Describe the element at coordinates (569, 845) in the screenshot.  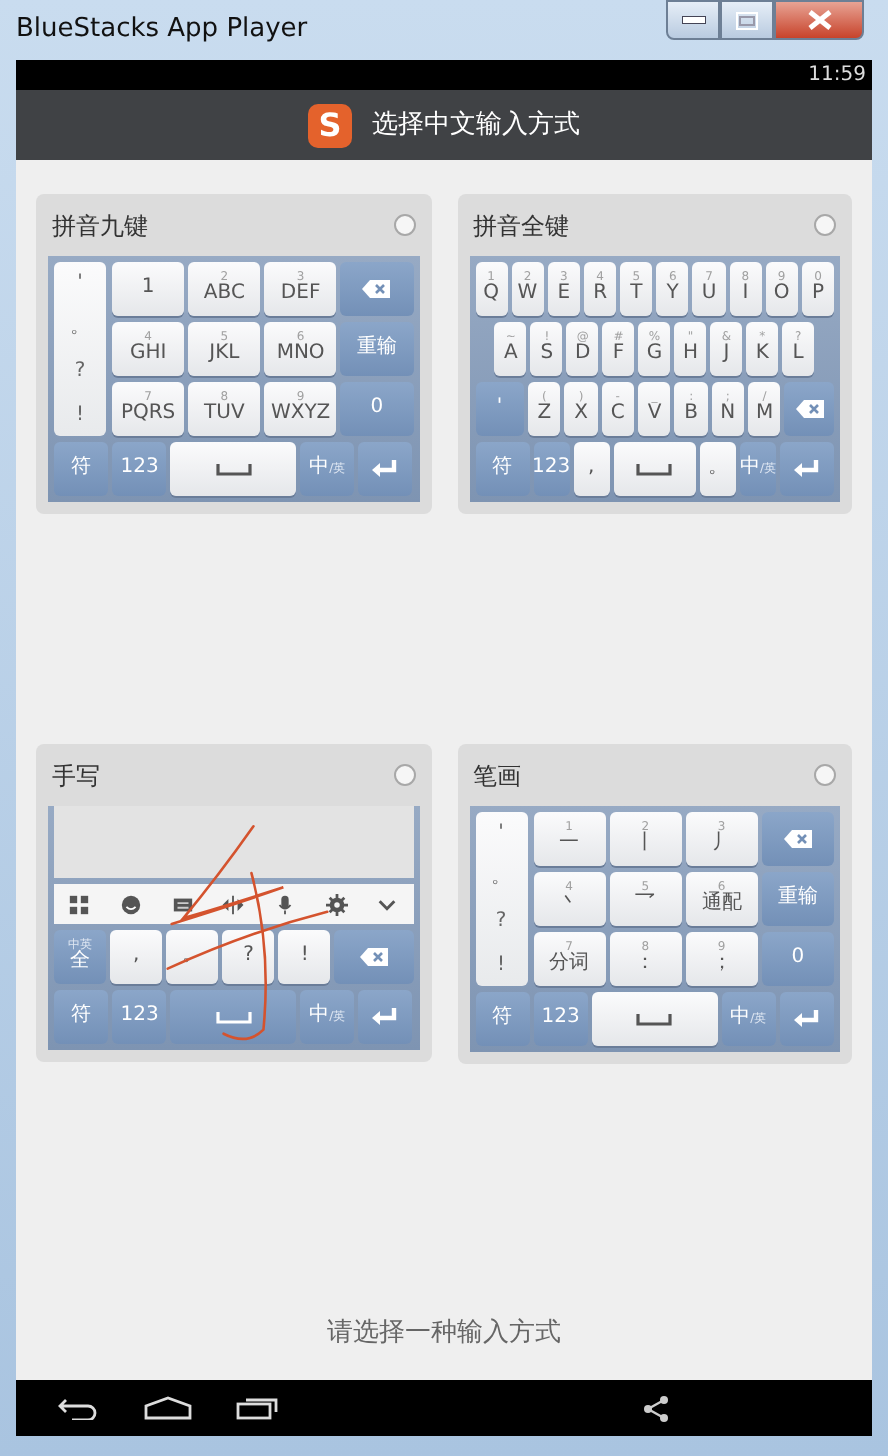
I see `key-label: 一` at that location.